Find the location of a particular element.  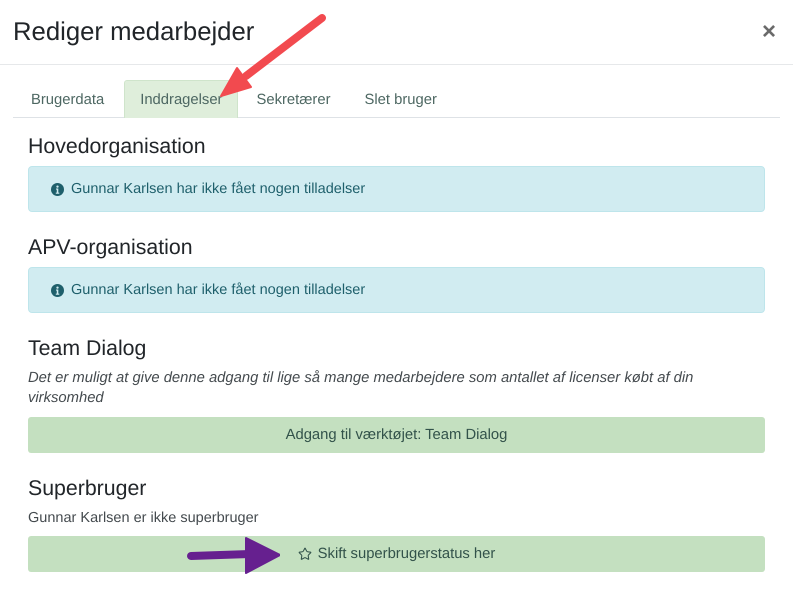

close-button: × is located at coordinates (769, 32).